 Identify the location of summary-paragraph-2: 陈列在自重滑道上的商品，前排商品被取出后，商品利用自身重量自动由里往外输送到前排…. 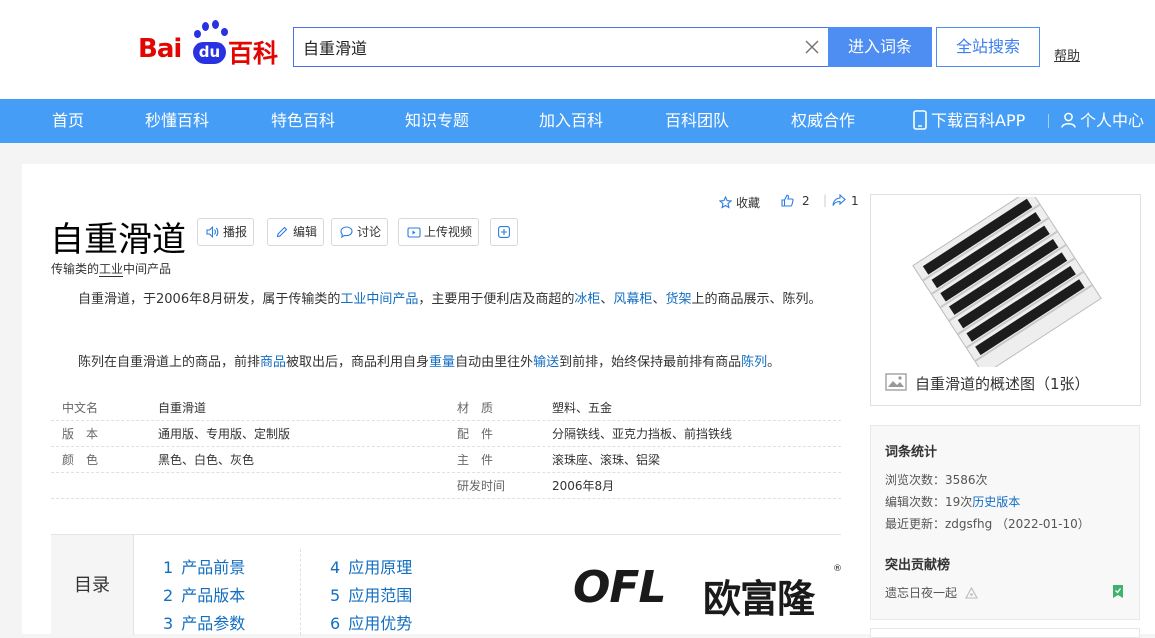
(441, 363).